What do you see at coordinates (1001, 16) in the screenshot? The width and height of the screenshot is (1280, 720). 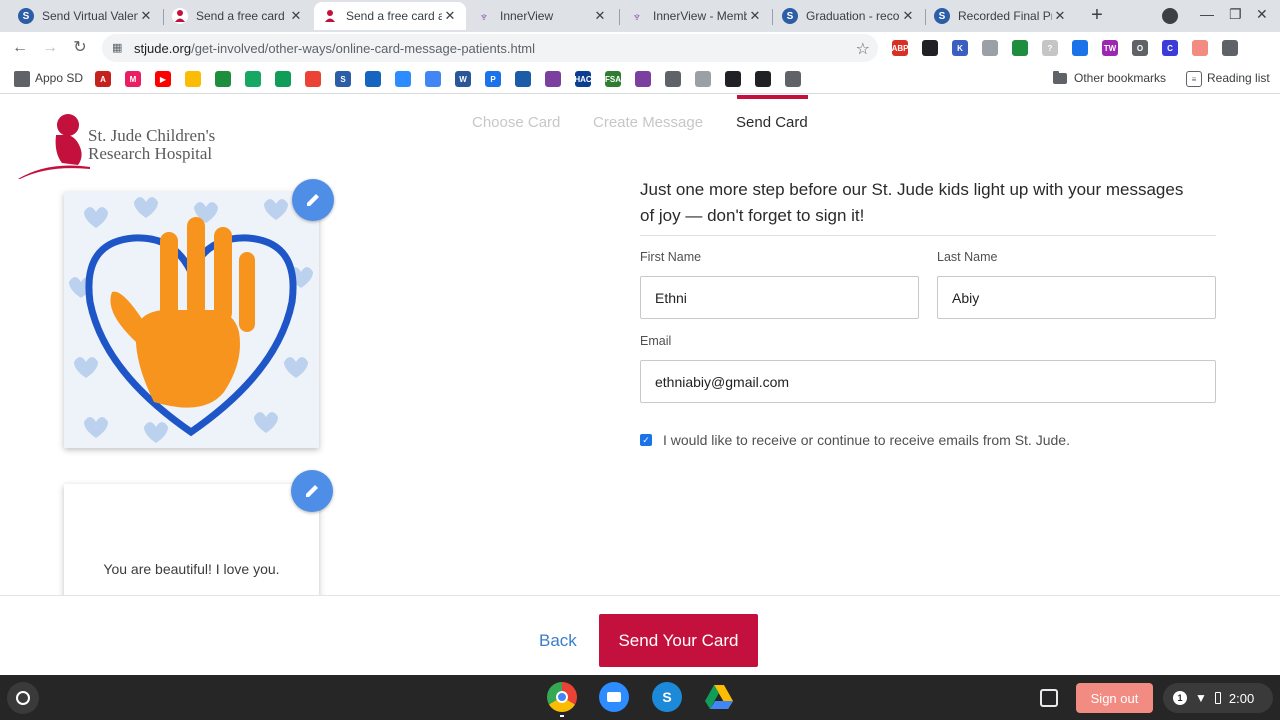 I see `tab-recorded-final: S Recorded Final Pr ✕` at bounding box center [1001, 16].